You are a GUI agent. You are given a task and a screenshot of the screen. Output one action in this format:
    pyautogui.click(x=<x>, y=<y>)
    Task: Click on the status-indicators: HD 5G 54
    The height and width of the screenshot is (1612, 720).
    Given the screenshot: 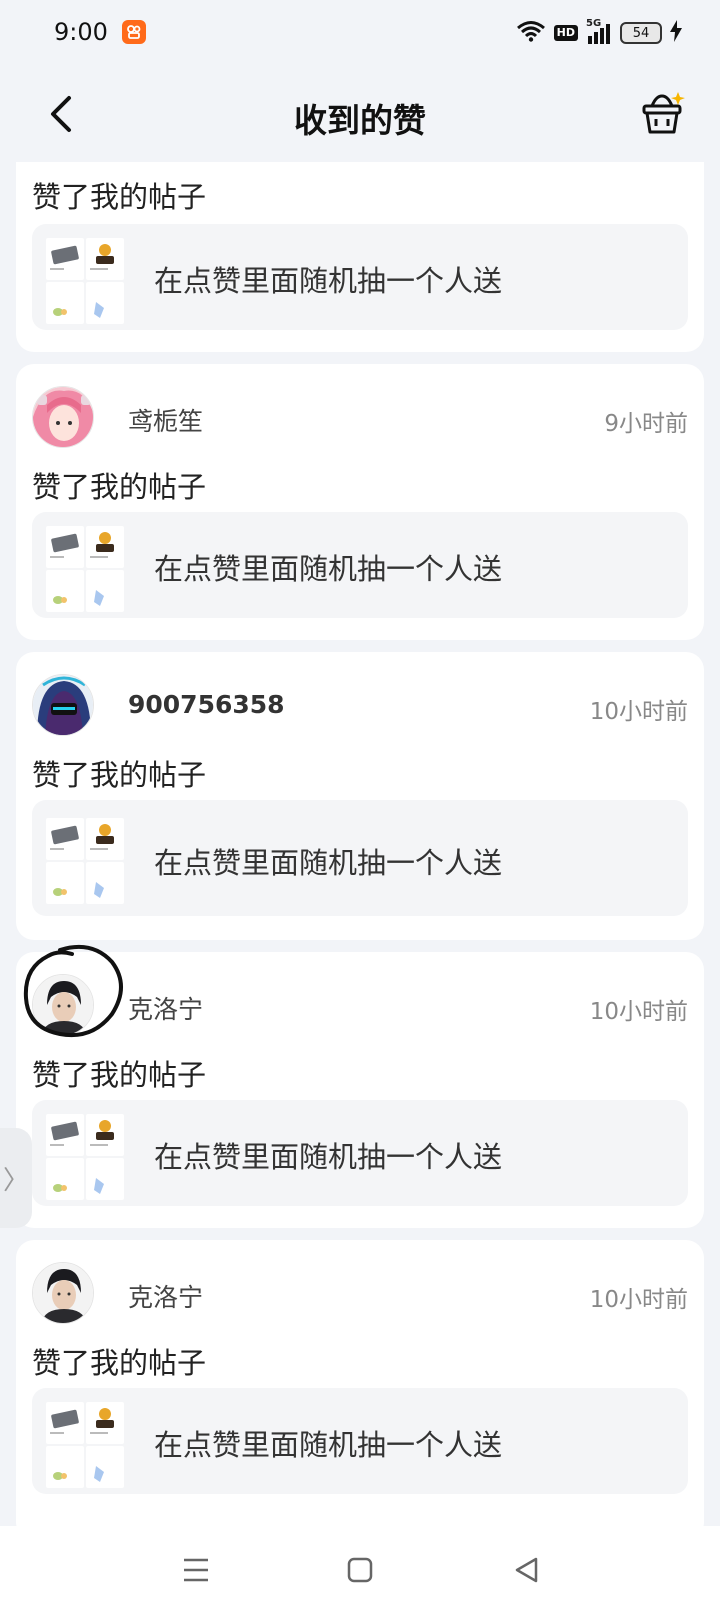 What is the action you would take?
    pyautogui.click(x=599, y=33)
    